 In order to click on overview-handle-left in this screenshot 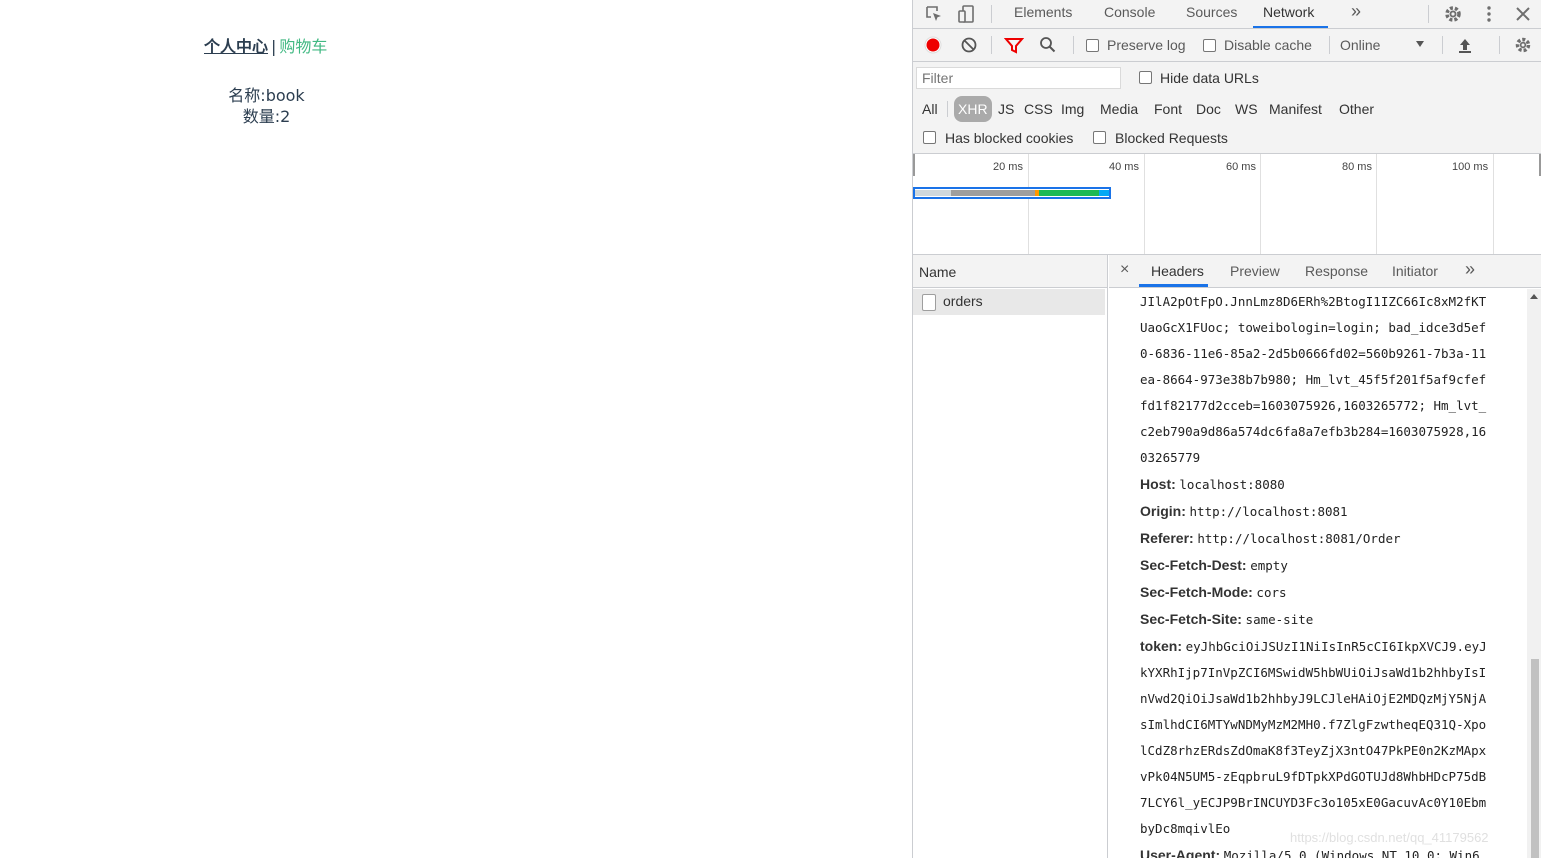, I will do `click(914, 165)`.